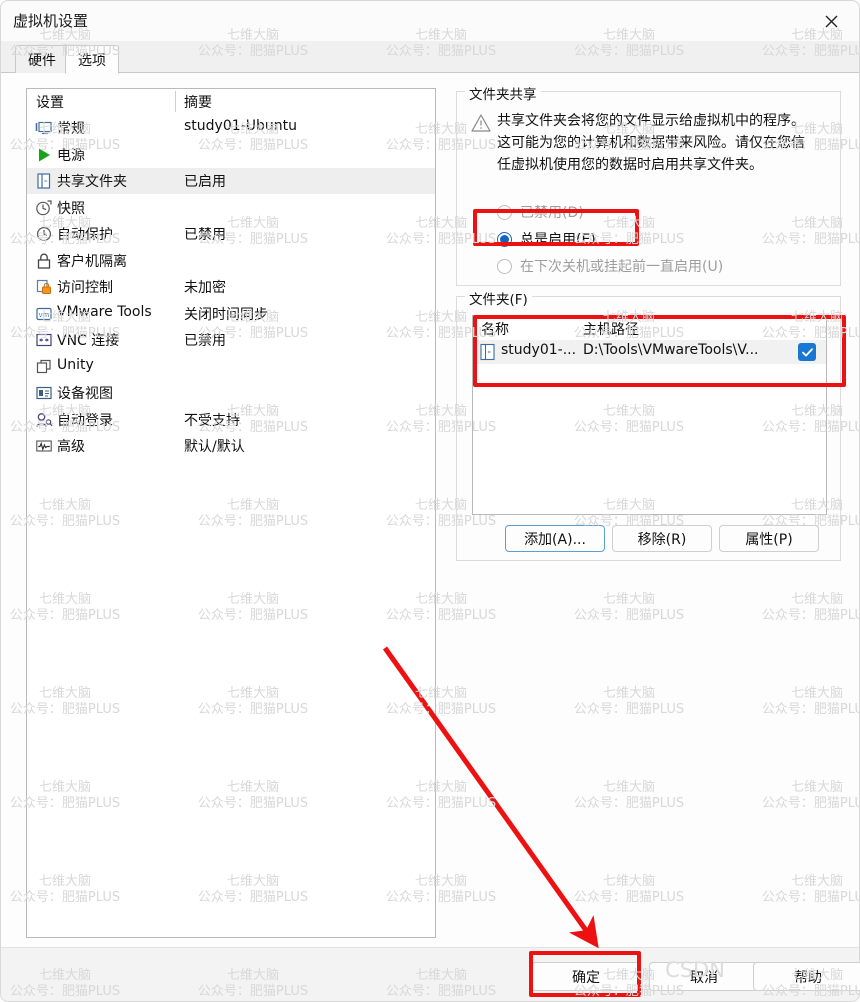  What do you see at coordinates (88, 341) in the screenshot?
I see `settings-row-label: VNC 连接` at bounding box center [88, 341].